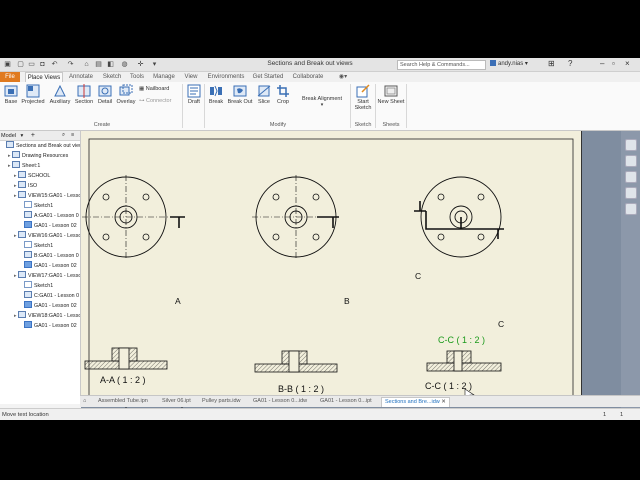 This screenshot has width=640, height=480. What do you see at coordinates (461, 340) in the screenshot?
I see `view-c-label-highlighted: C-C ( 1 : 2 )` at bounding box center [461, 340].